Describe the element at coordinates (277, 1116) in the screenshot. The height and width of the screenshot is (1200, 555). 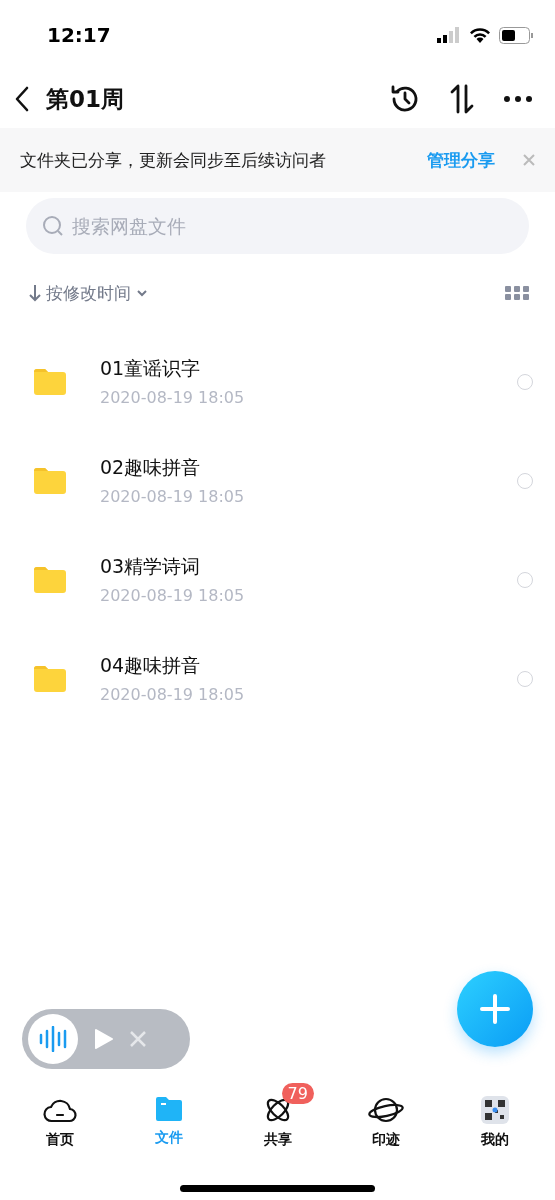
I see `tab-bar-item: 共享 79` at that location.